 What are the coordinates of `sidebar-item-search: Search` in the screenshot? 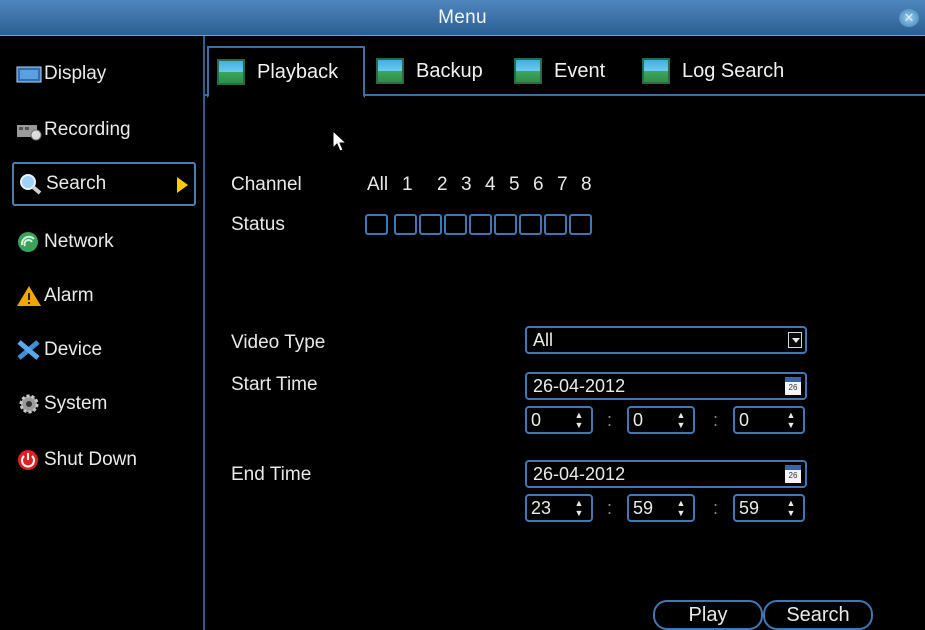 It's located at (104, 184).